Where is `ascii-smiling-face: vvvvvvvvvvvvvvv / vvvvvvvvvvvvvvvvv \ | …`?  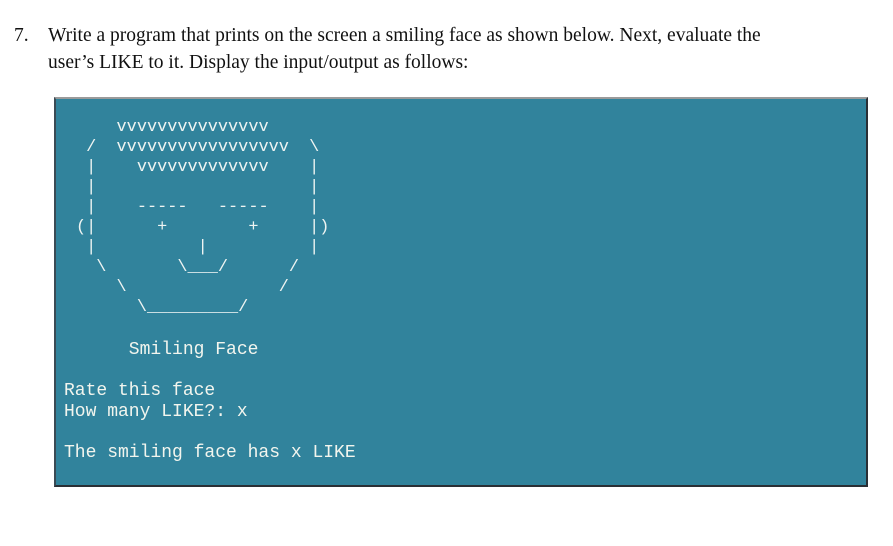
ascii-smiling-face: vvvvvvvvvvvvvvv / vvvvvvvvvvvvvvvvv \ | … is located at coordinates (202, 218).